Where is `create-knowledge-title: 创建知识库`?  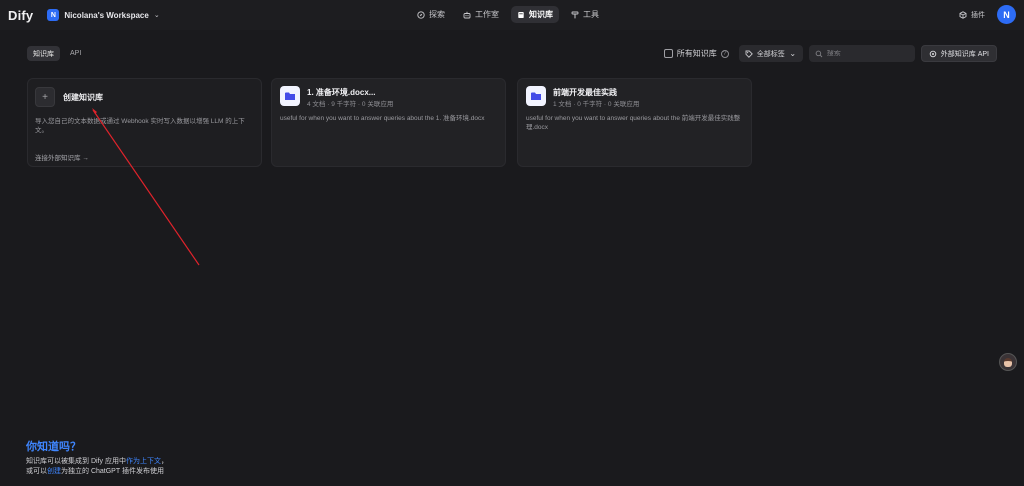 create-knowledge-title: 创建知识库 is located at coordinates (83, 97).